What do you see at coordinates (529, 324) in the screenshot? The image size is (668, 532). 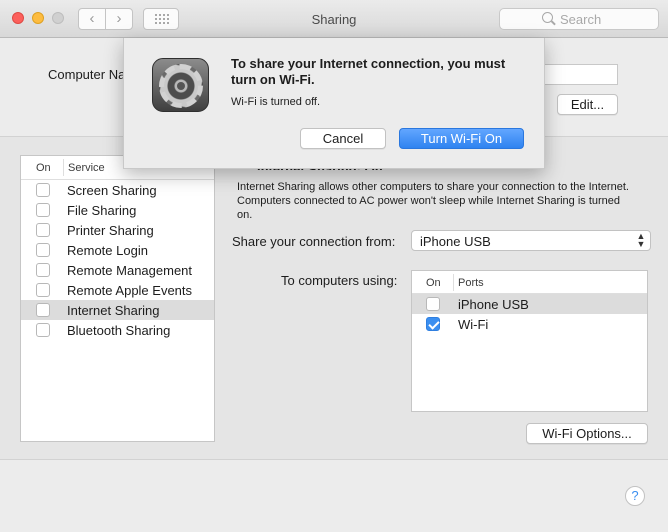 I see `port-row-wifi: Wi-Fi` at bounding box center [529, 324].